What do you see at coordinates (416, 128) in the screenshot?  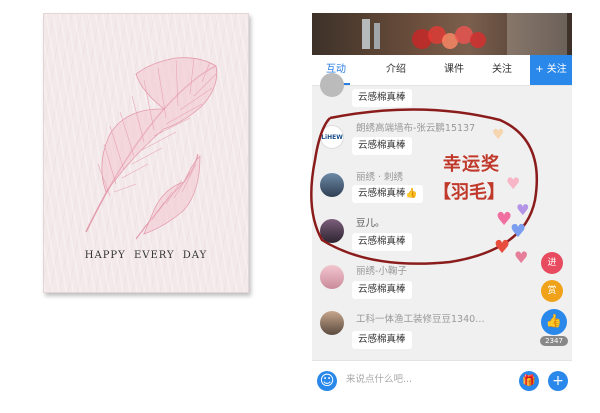 I see `username: 朗绣高端墙布-张云鹏15137` at bounding box center [416, 128].